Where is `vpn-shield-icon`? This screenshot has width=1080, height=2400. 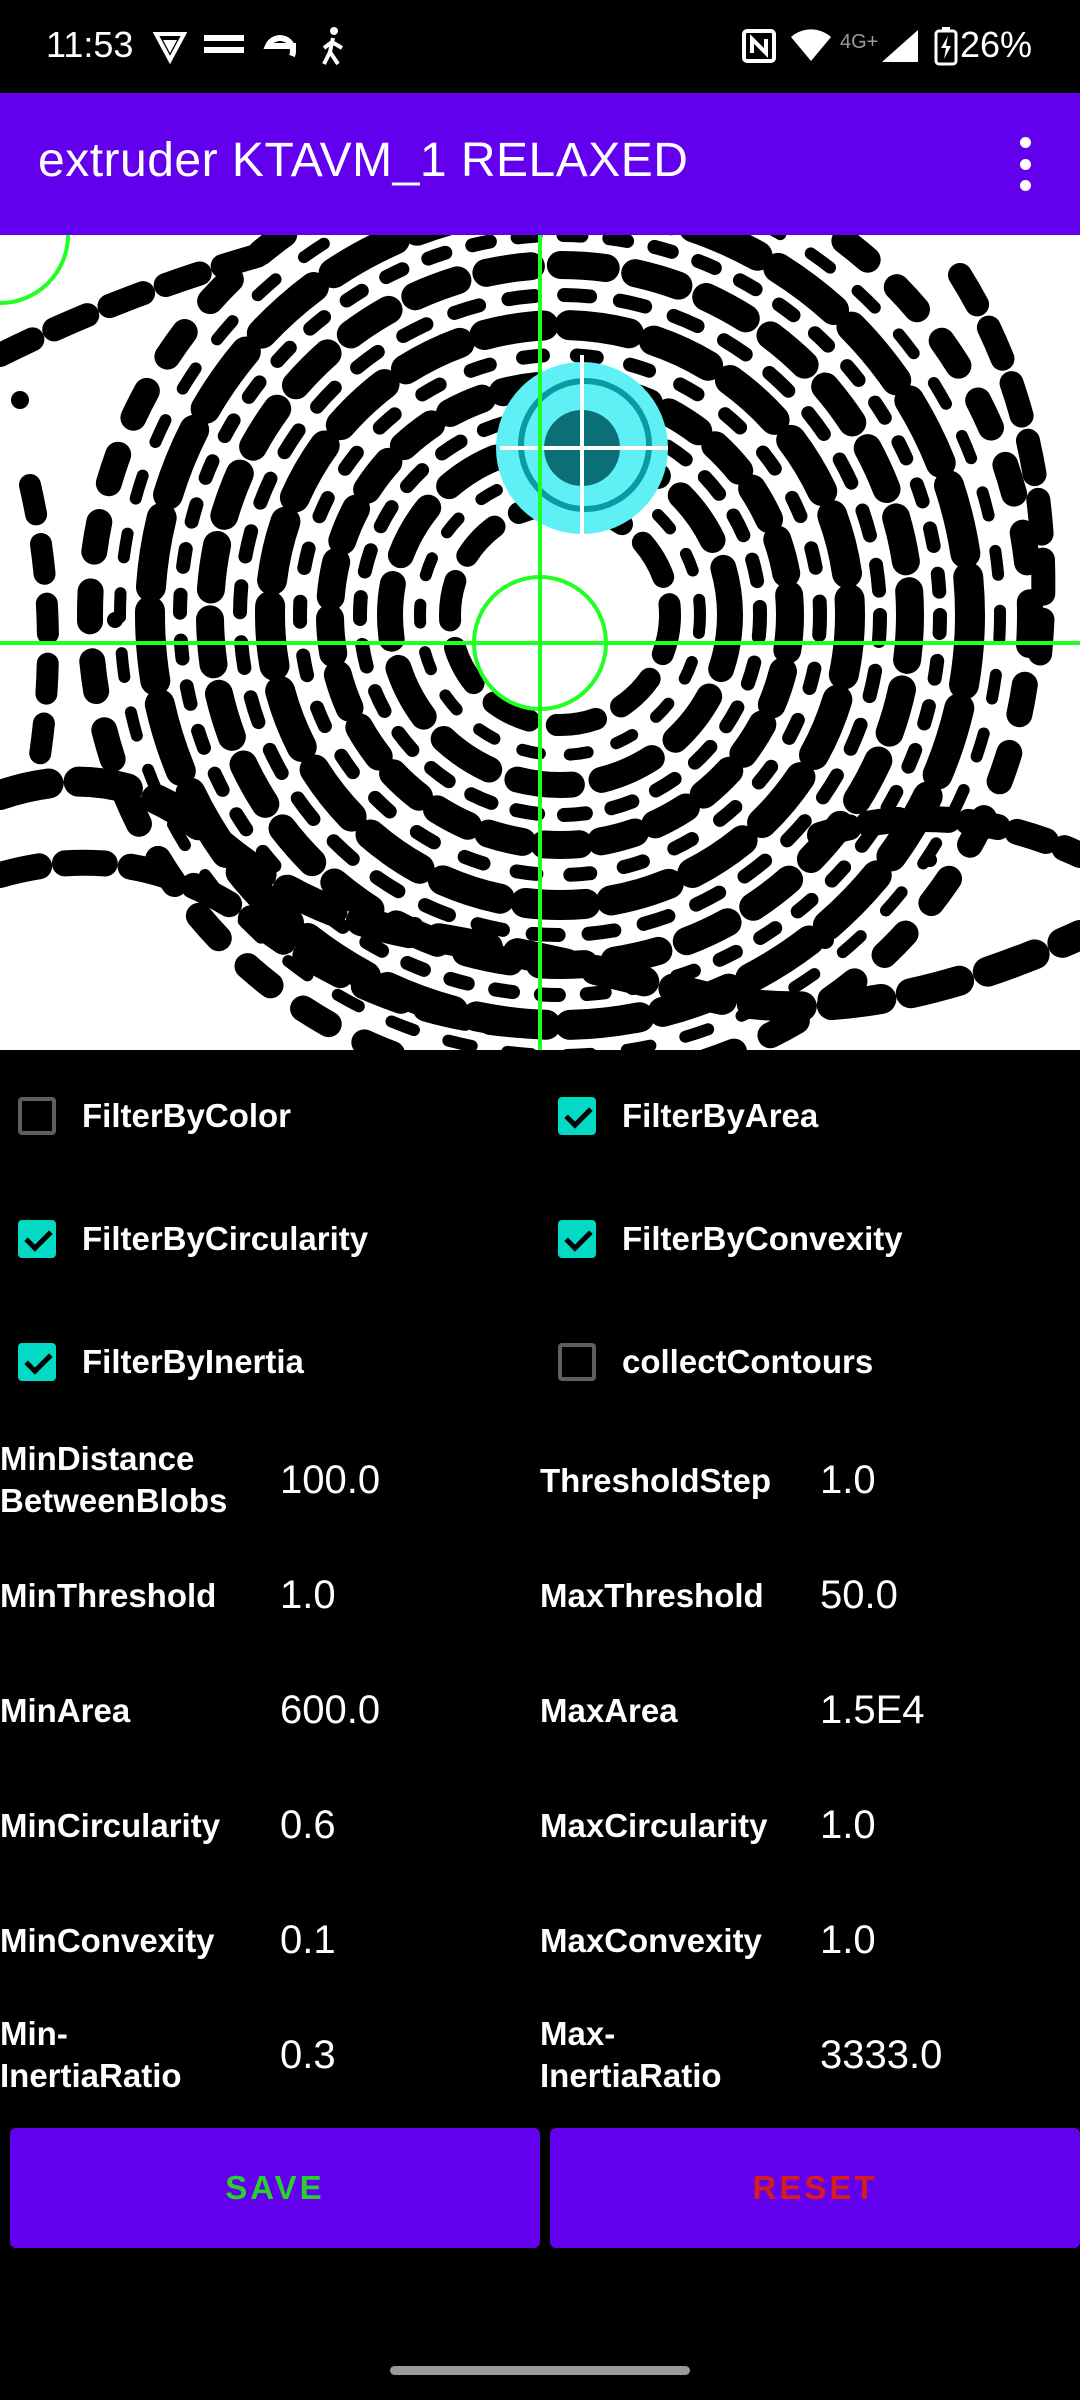
vpn-shield-icon is located at coordinates (170, 46).